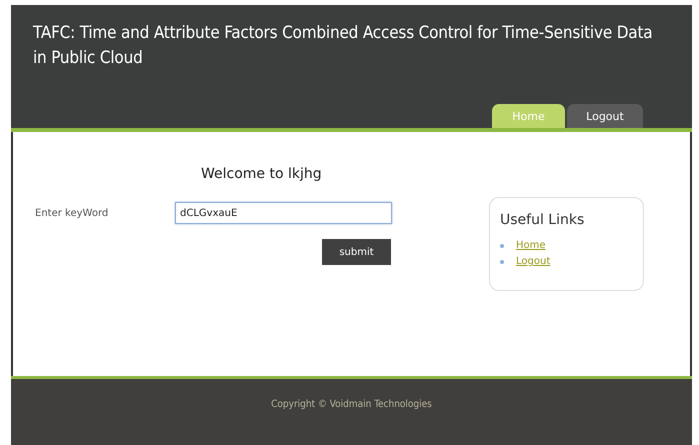 The image size is (699, 445). I want to click on site-title: TAFC: Time and Attribute Factors Combined Access Control for Time-Sensitive Data in Public Cloud, so click(343, 46).